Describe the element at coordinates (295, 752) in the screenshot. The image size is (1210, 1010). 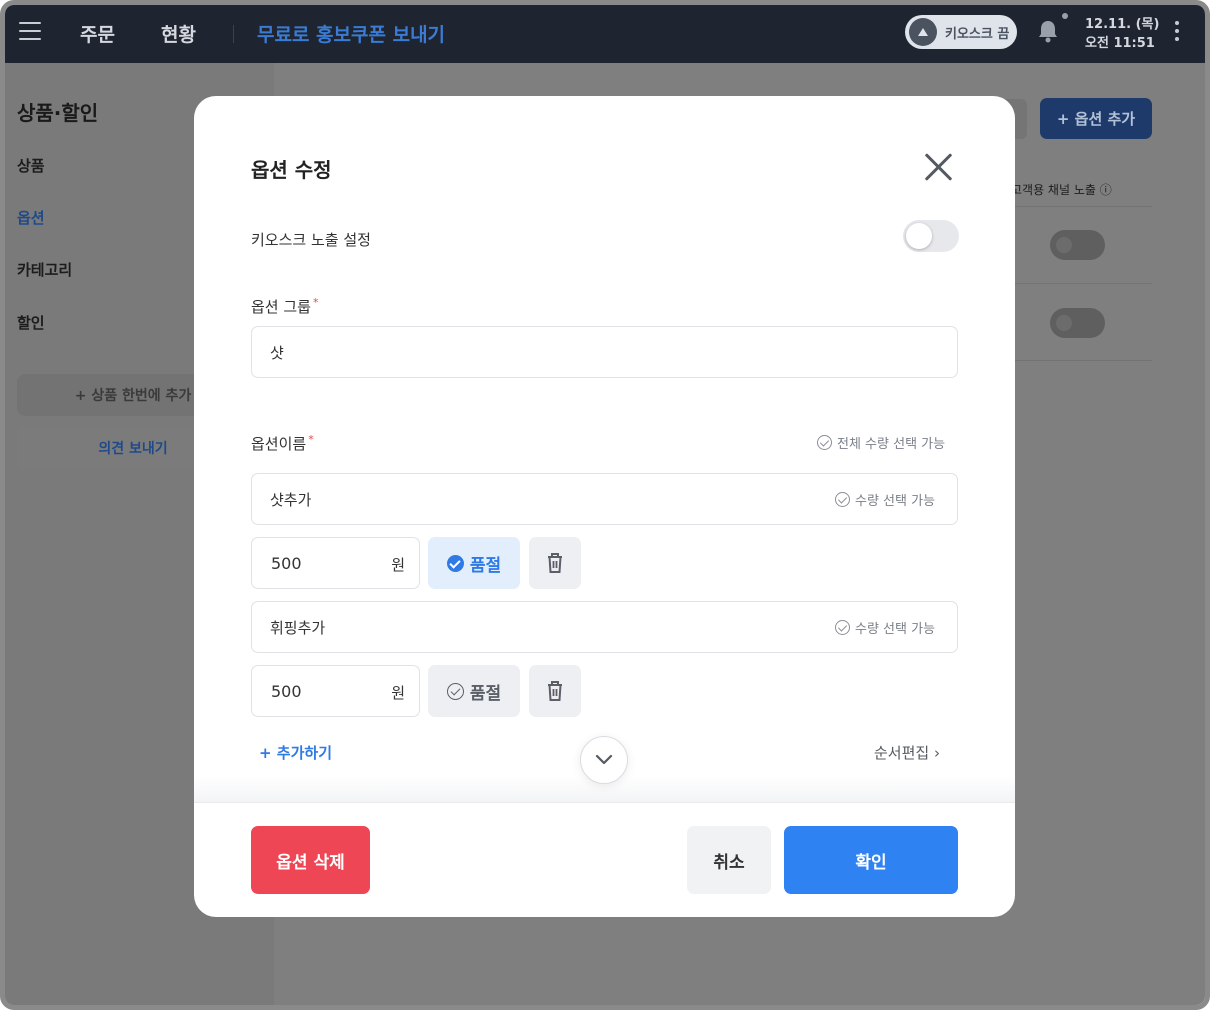
I see `add-option-row-link: + 추가하기` at that location.